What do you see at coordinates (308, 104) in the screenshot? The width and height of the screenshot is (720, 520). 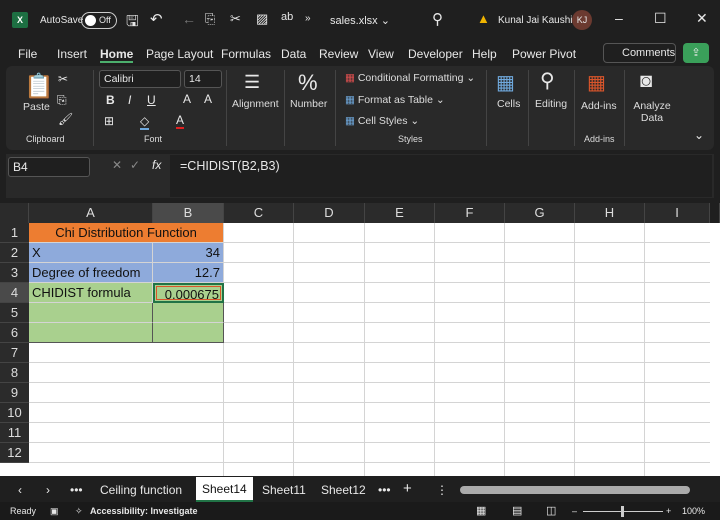 I see `number-button: Number` at bounding box center [308, 104].